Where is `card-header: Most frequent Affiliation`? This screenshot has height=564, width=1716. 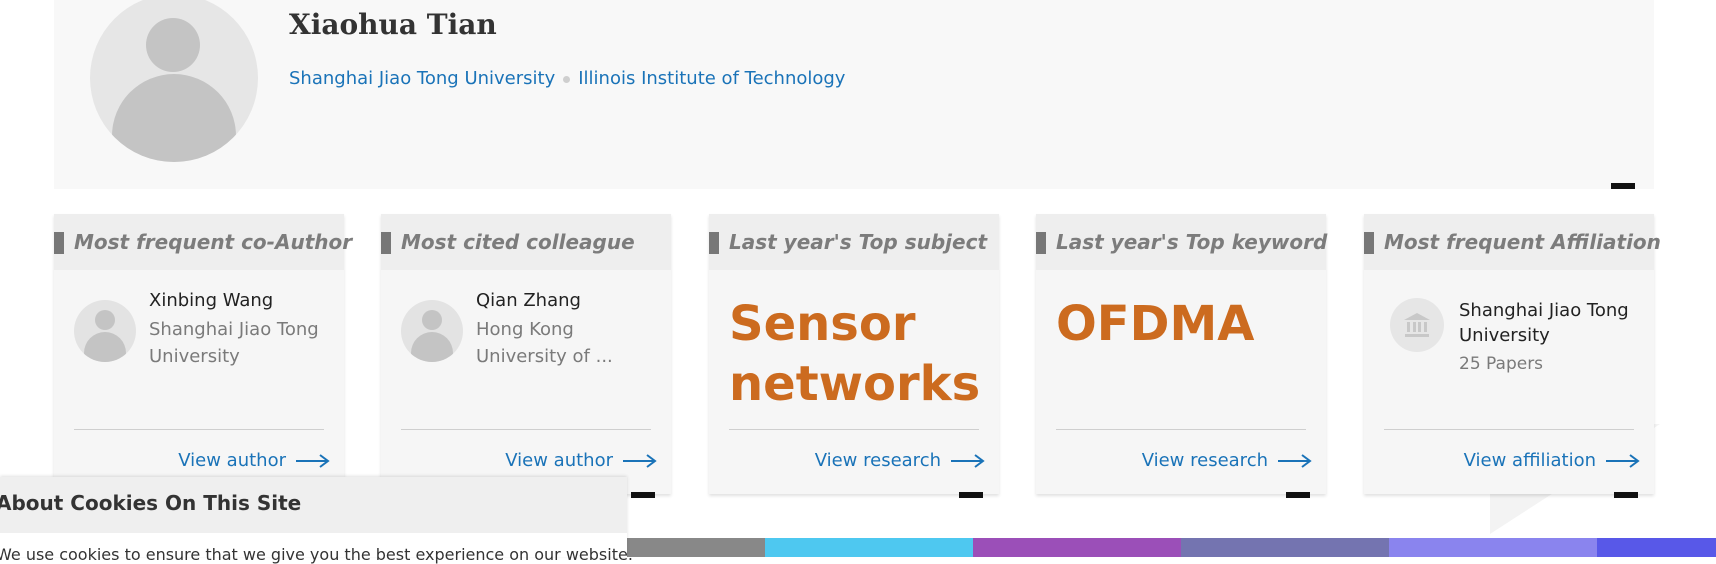
card-header: Most frequent Affiliation is located at coordinates (1512, 242).